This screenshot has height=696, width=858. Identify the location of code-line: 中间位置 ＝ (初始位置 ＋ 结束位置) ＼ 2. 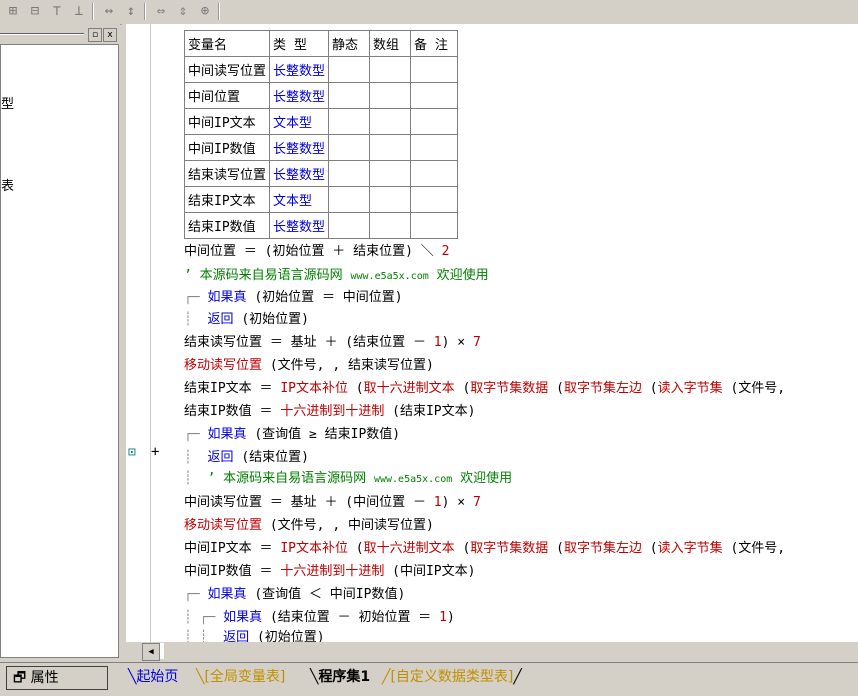
(316, 251).